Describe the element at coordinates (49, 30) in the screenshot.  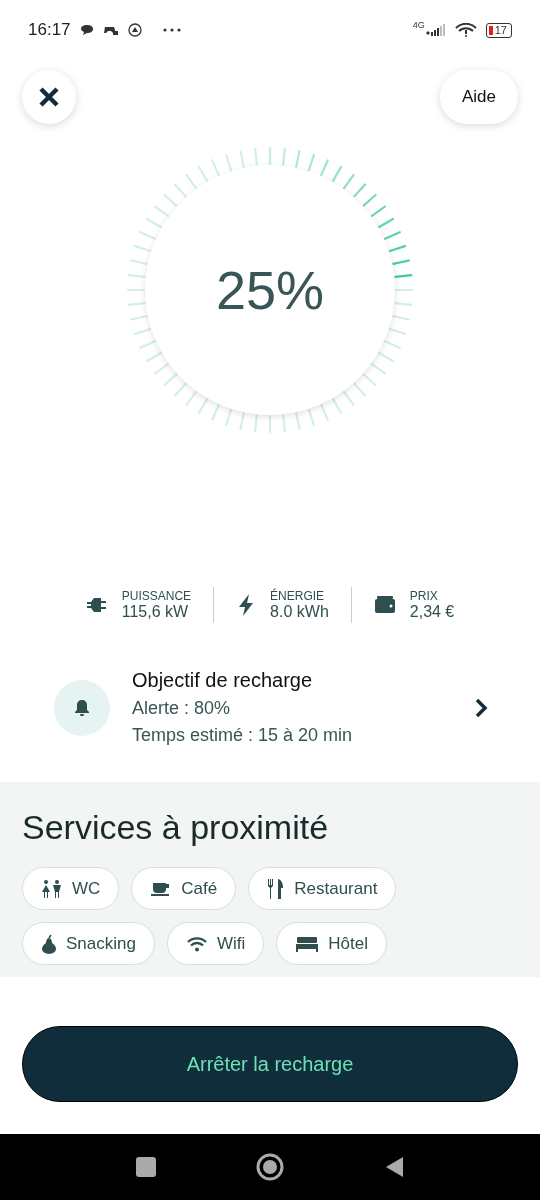
I see `status-time: 16:17` at that location.